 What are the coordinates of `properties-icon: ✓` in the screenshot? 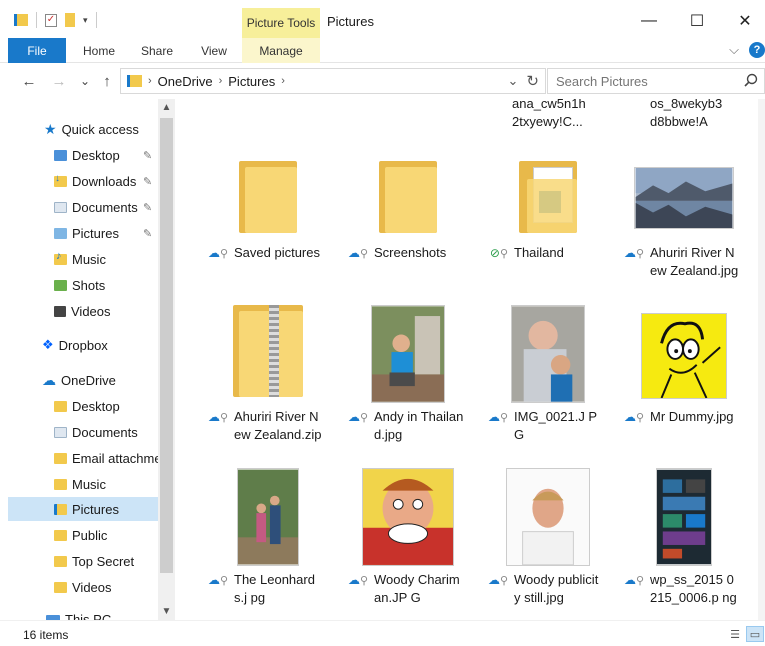 It's located at (51, 20).